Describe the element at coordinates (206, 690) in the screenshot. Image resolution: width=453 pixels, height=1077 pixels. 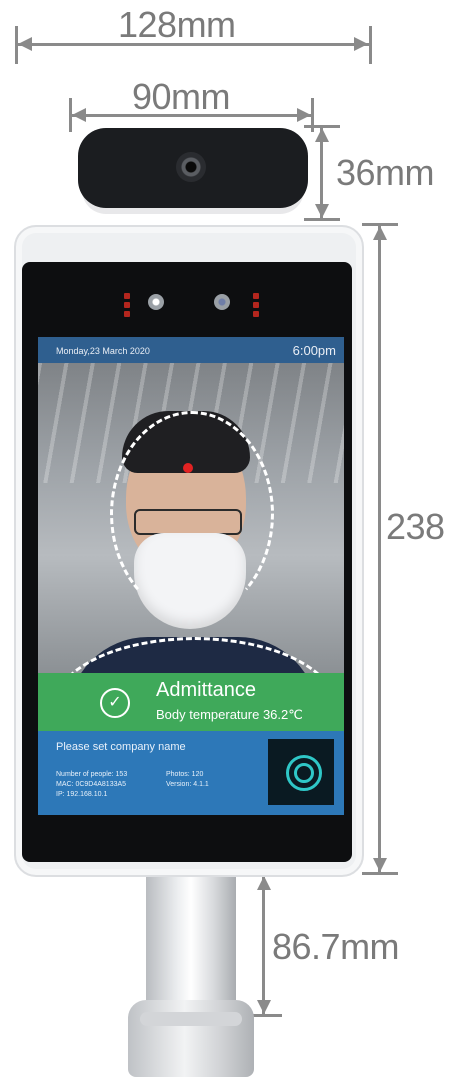
I see `status-title: Admittance` at that location.